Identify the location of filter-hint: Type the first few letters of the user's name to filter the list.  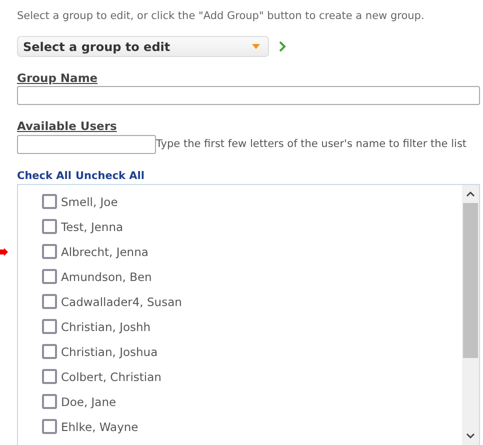
(311, 144).